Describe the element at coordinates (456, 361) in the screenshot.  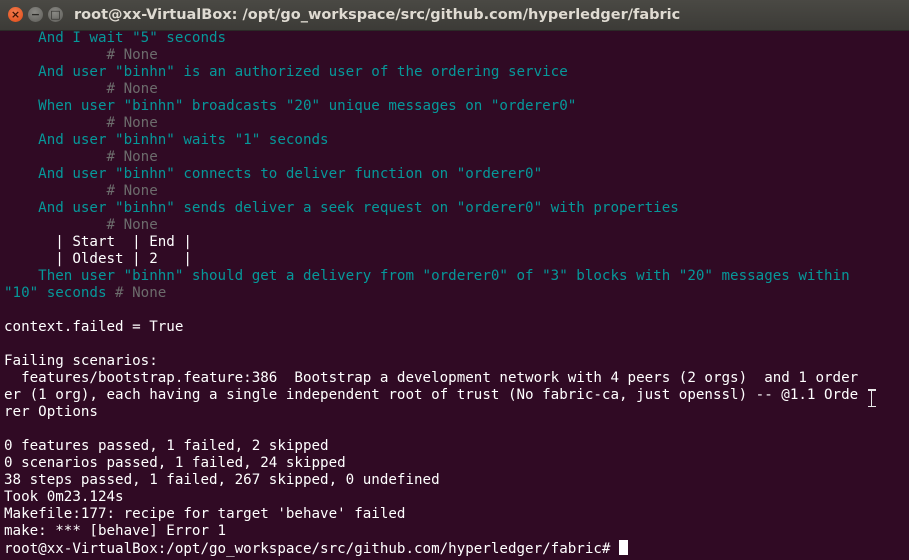
I see `terminal-line: Failing scenarios:` at that location.